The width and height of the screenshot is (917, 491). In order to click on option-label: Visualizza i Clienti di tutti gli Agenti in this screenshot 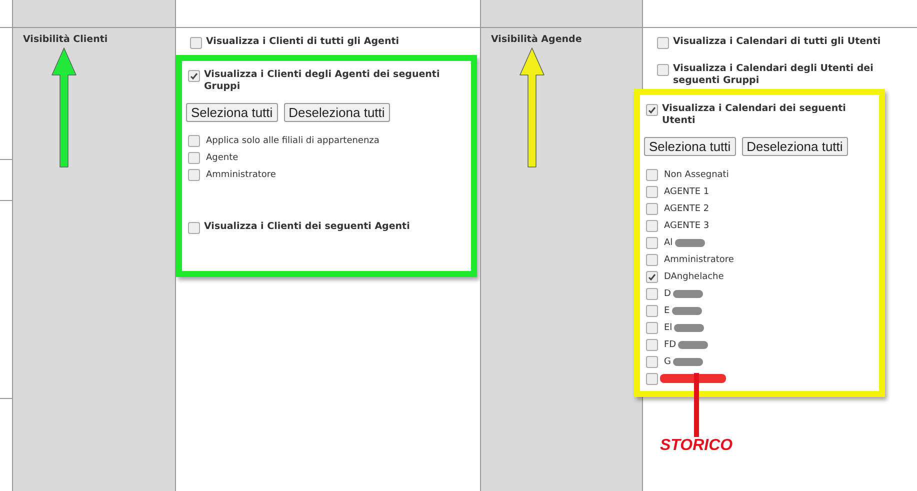, I will do `click(303, 42)`.